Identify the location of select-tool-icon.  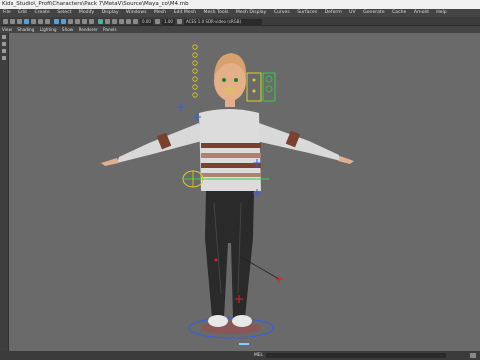
(4, 37).